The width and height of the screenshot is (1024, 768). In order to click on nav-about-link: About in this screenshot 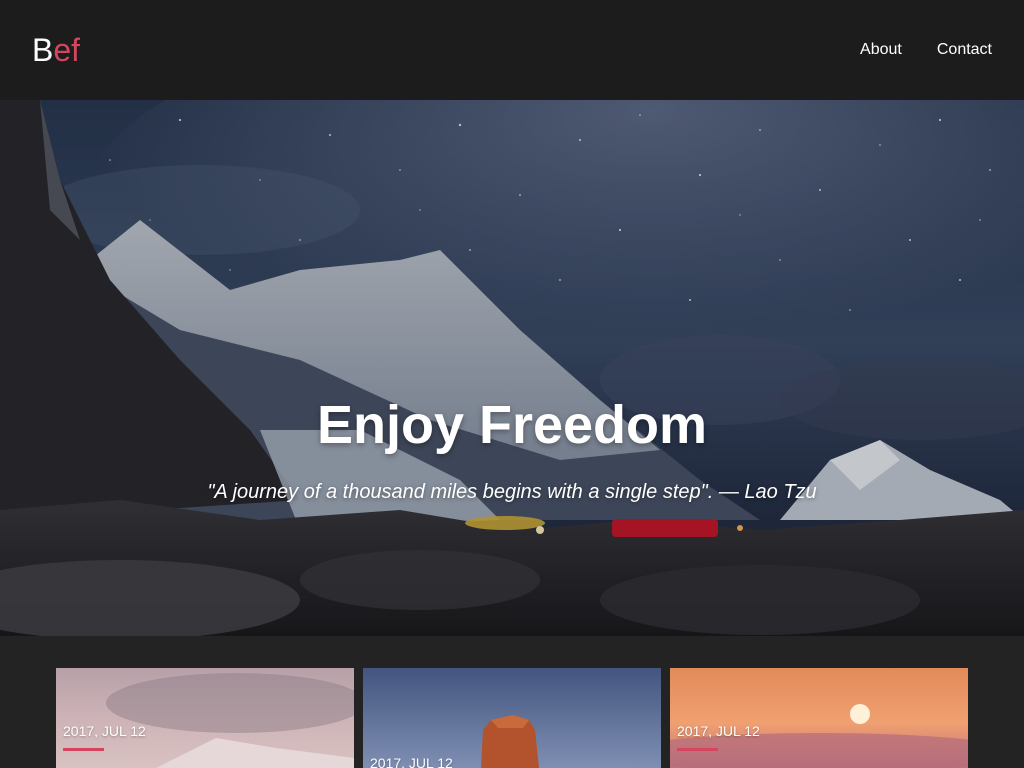, I will do `click(881, 50)`.